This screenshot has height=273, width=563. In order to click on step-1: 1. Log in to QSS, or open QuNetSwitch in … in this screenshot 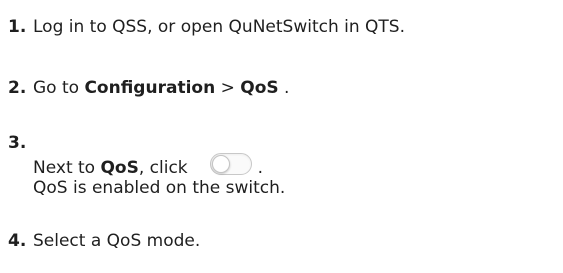, I will do `click(206, 27)`.